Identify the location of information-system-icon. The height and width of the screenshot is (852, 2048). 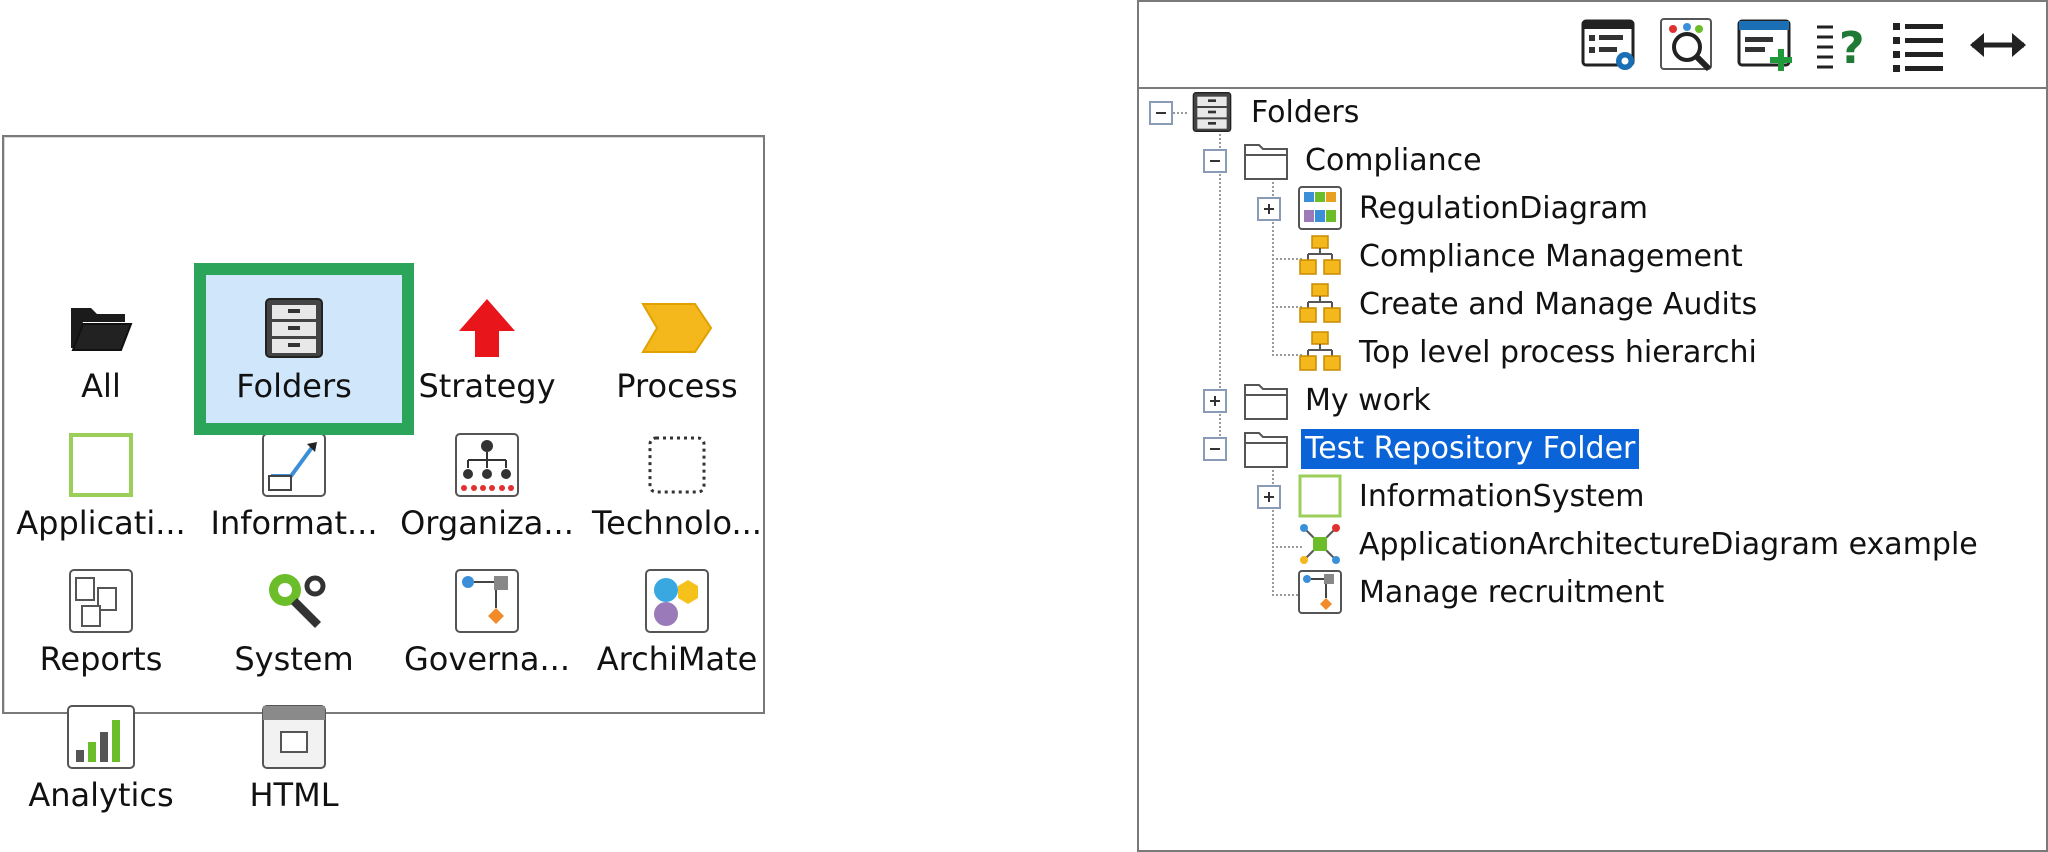
(1320, 496).